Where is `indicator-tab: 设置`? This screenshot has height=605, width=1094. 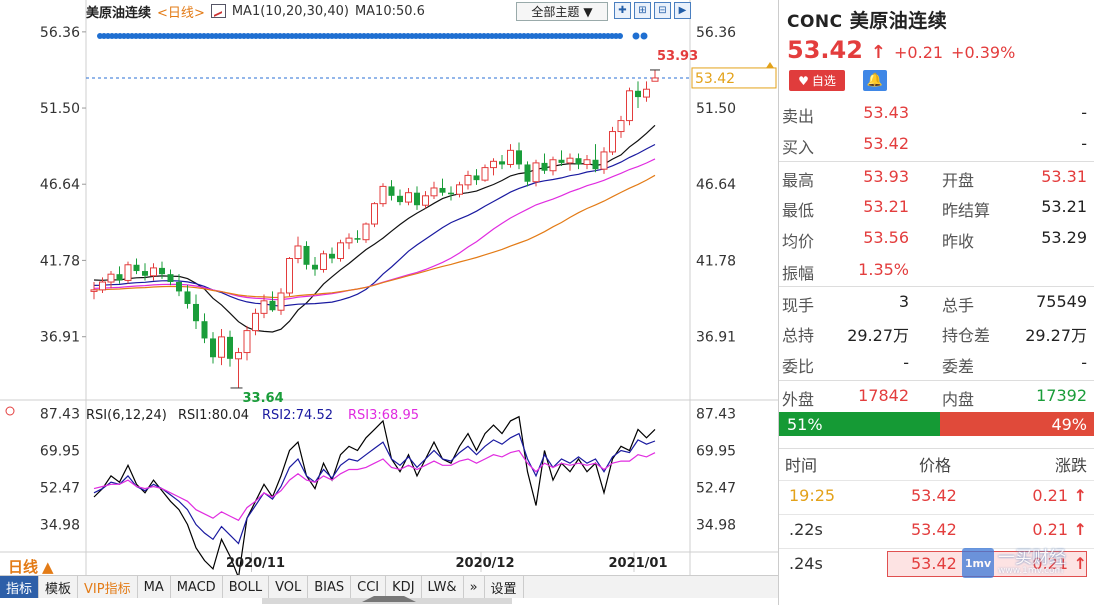 indicator-tab: 设置 is located at coordinates (504, 587).